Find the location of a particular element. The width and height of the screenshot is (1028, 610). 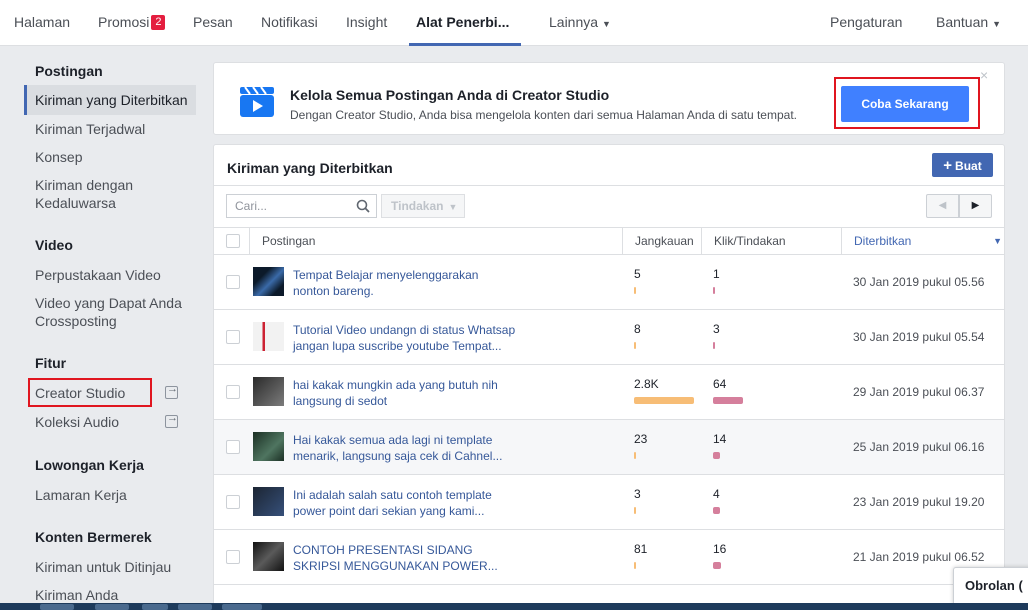

reach-value: 2.8K is located at coordinates (646, 384).